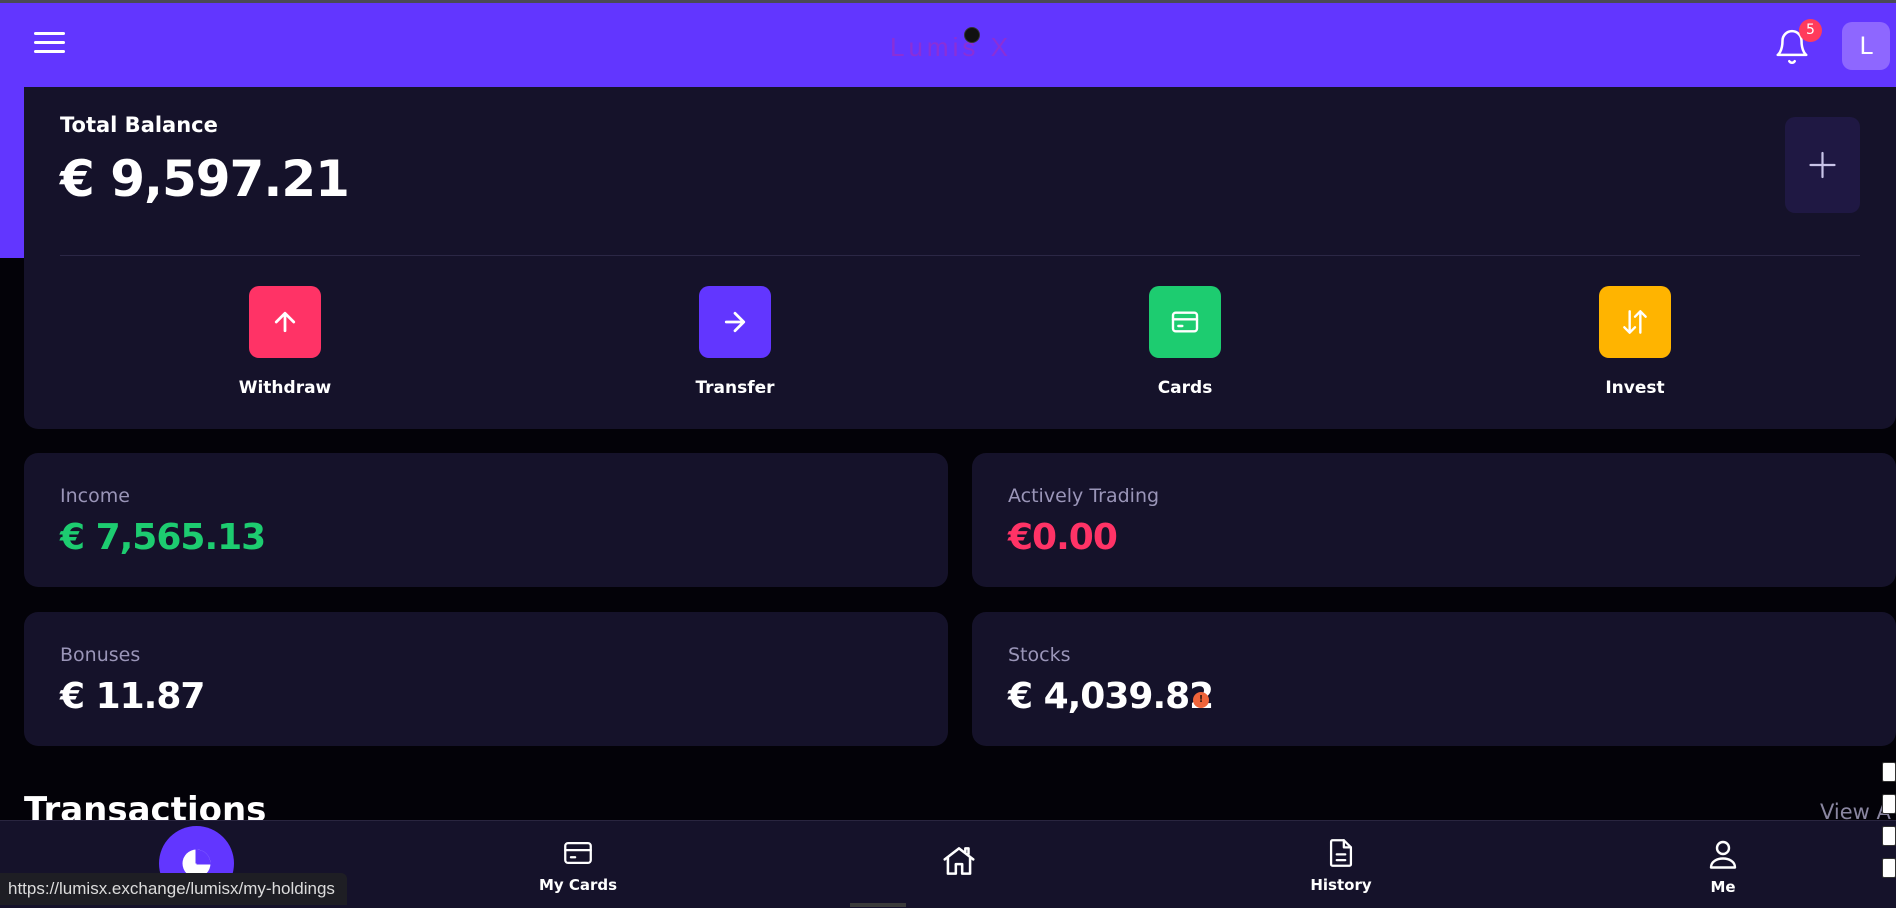  I want to click on withdraw-tile, so click(285, 322).